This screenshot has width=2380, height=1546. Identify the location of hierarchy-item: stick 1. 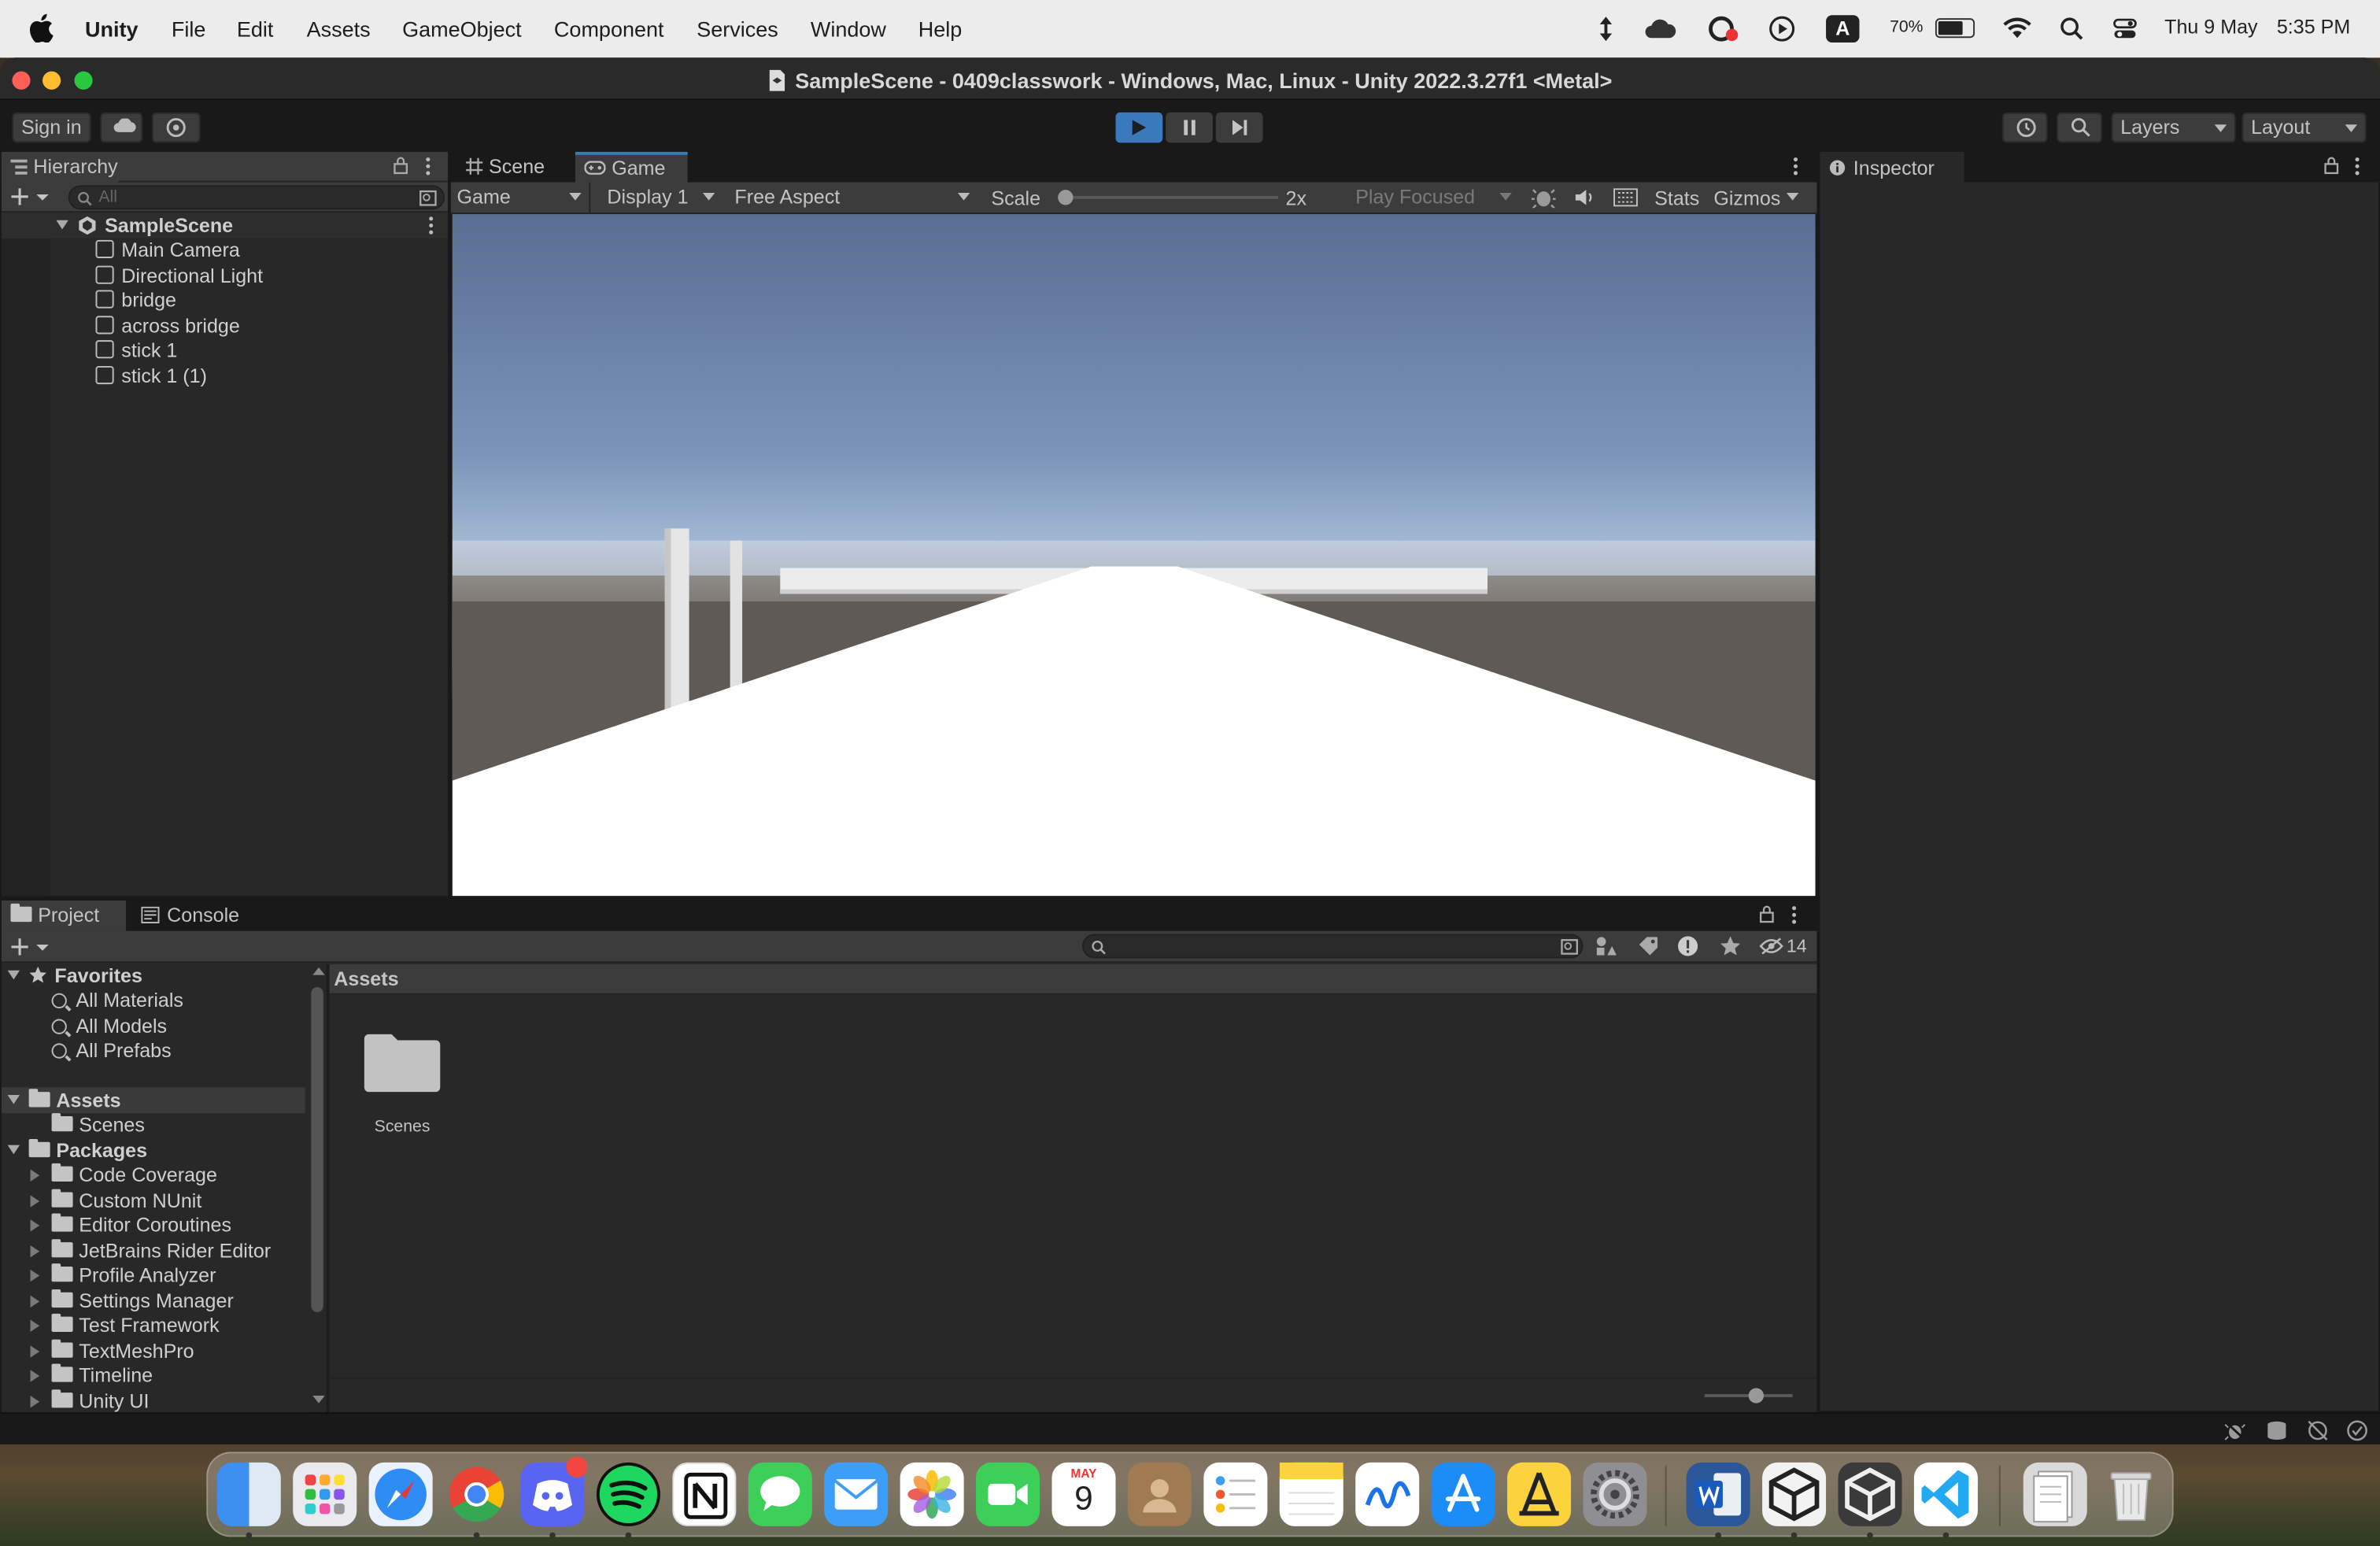
(136, 350).